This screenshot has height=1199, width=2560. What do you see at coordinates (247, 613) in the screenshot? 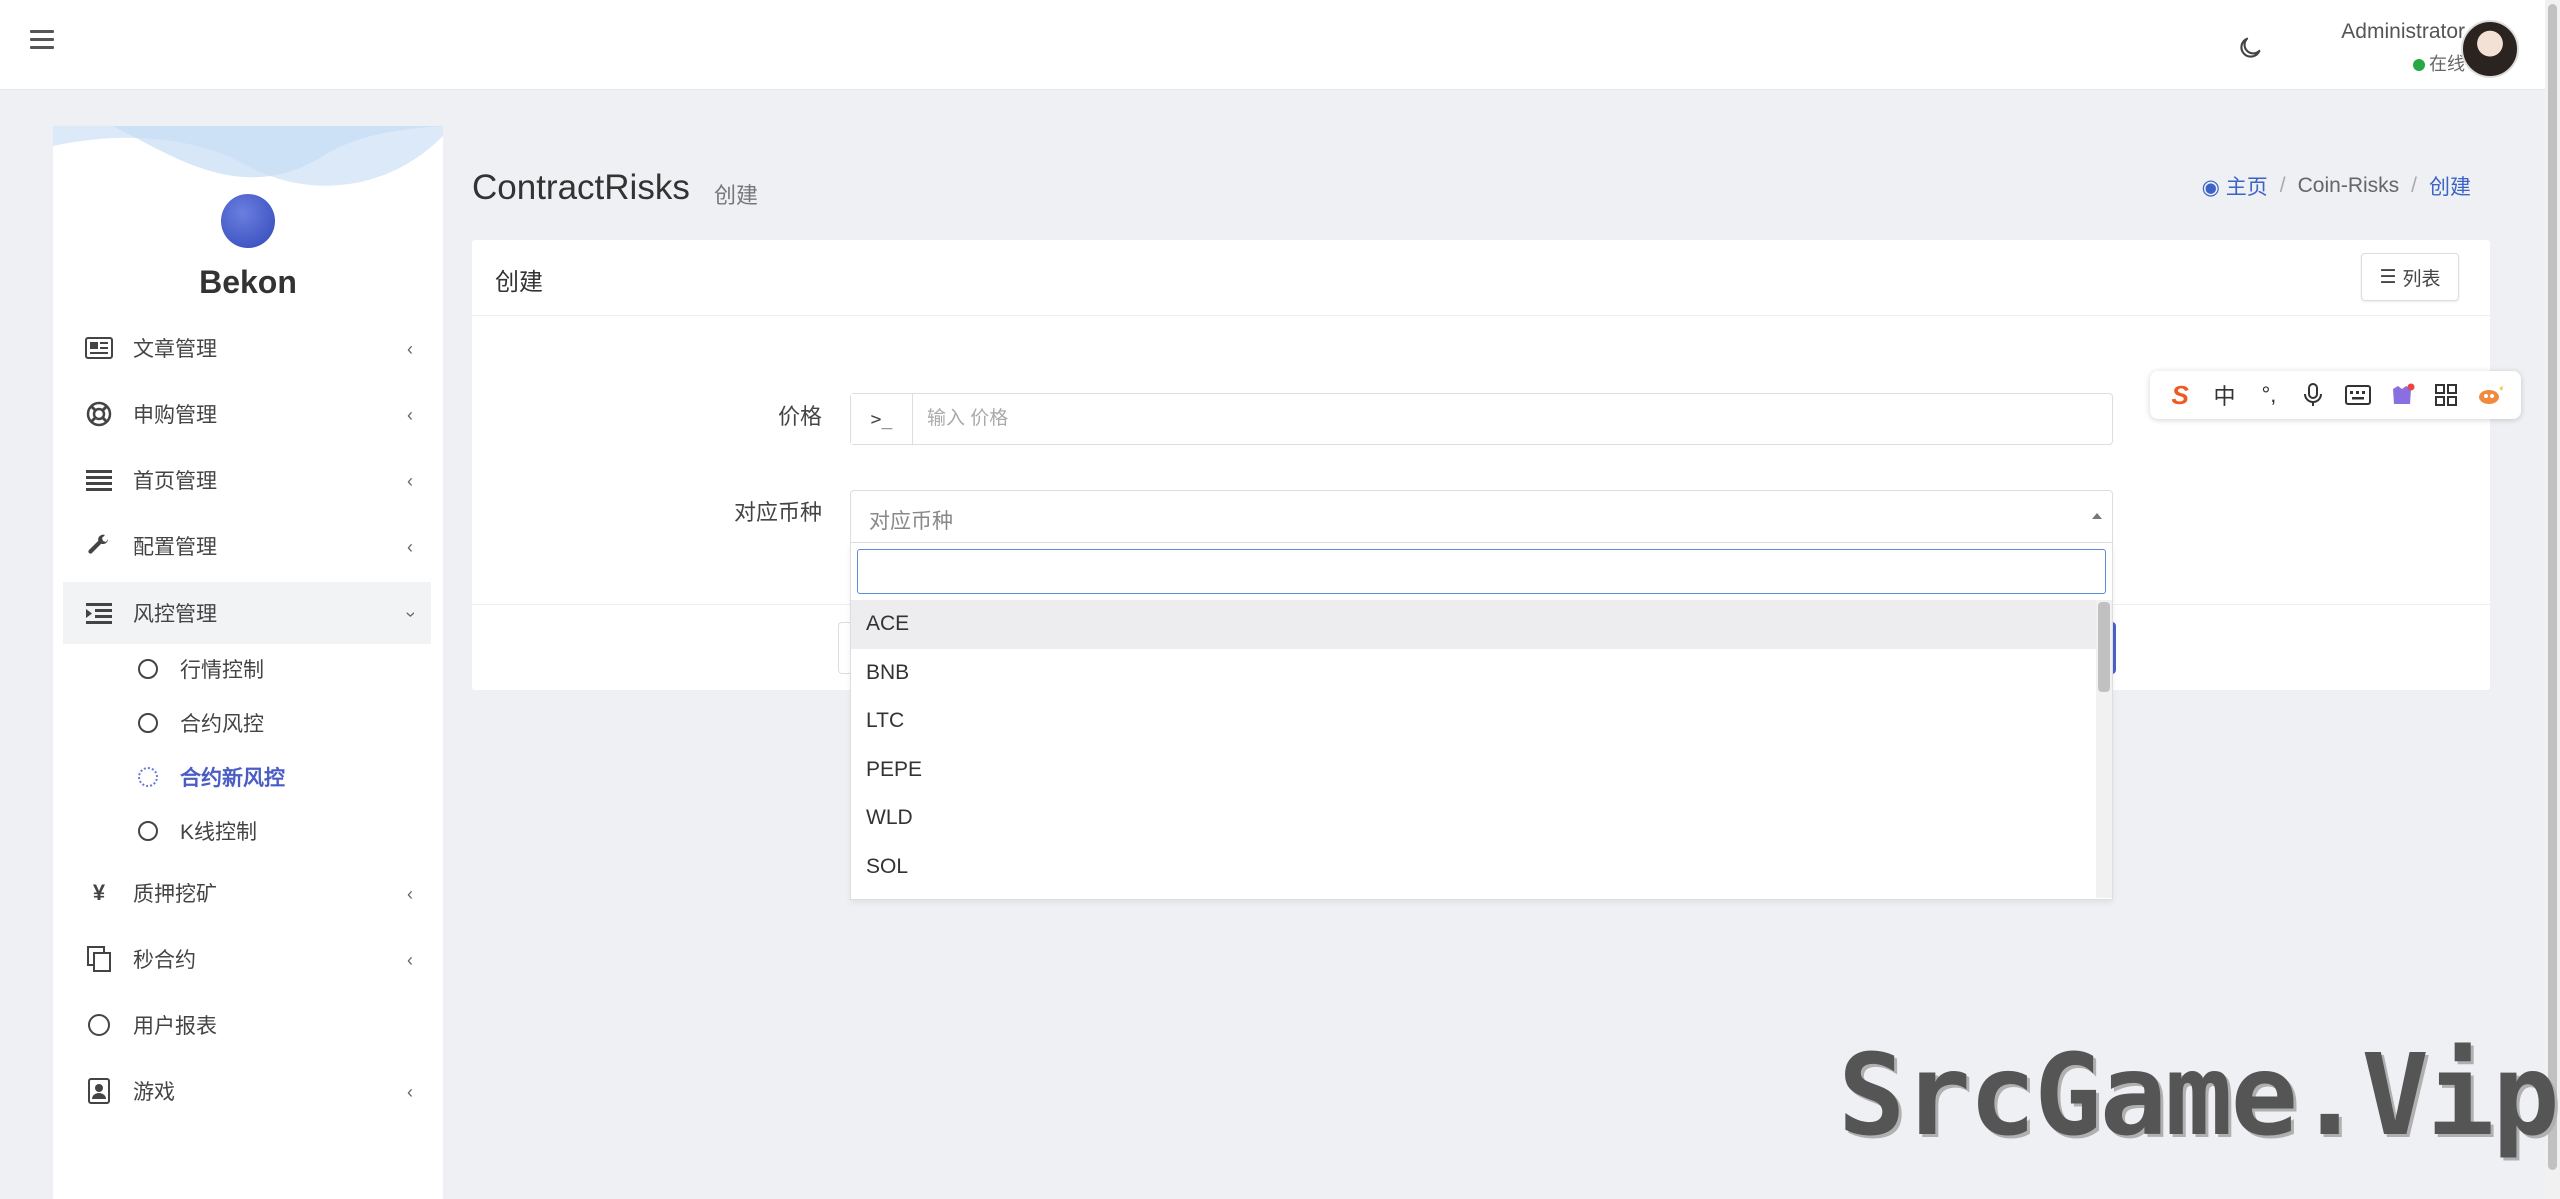
I see `sidebar-item-risk-control: 风控管理 ‹` at bounding box center [247, 613].